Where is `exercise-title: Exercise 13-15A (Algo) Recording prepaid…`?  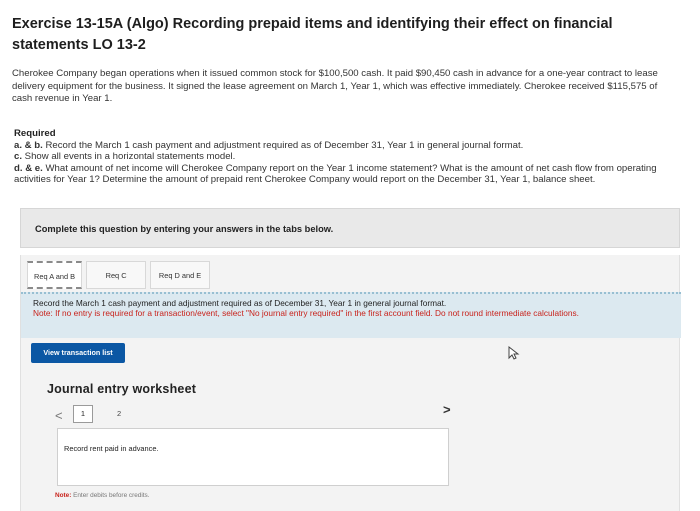
exercise-title: Exercise 13-15A (Algo) Recording prepaid… is located at coordinates (312, 34).